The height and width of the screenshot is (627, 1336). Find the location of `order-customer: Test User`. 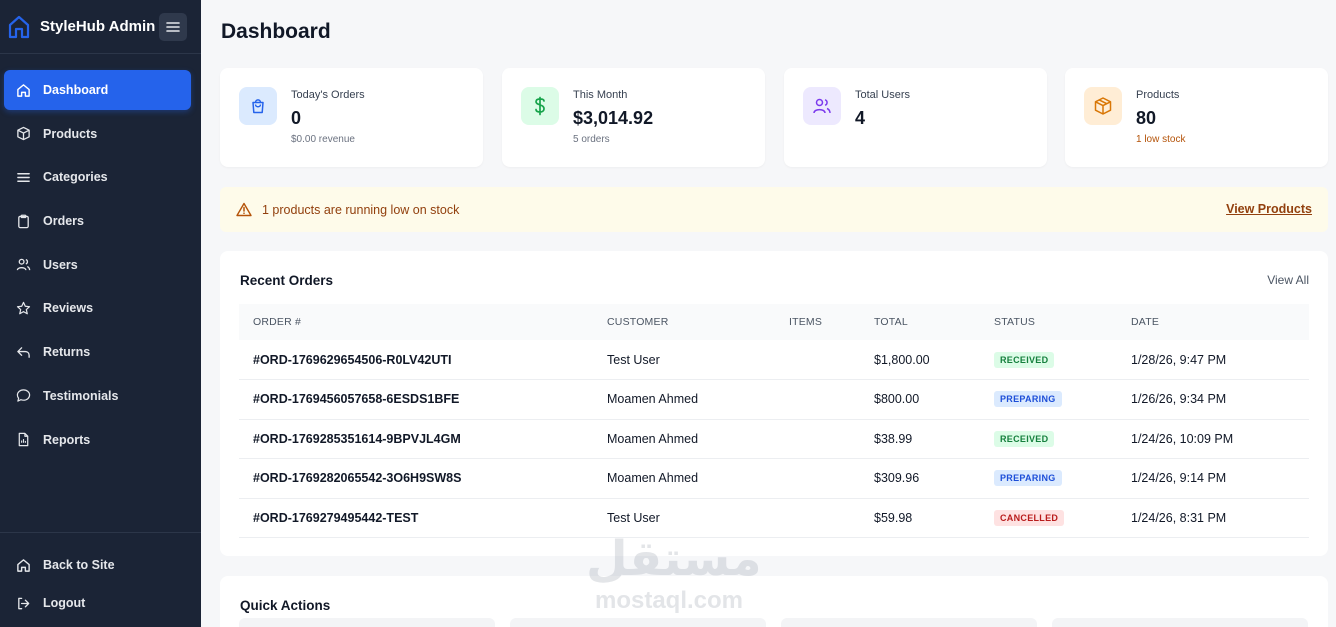

order-customer: Test User is located at coordinates (684, 518).